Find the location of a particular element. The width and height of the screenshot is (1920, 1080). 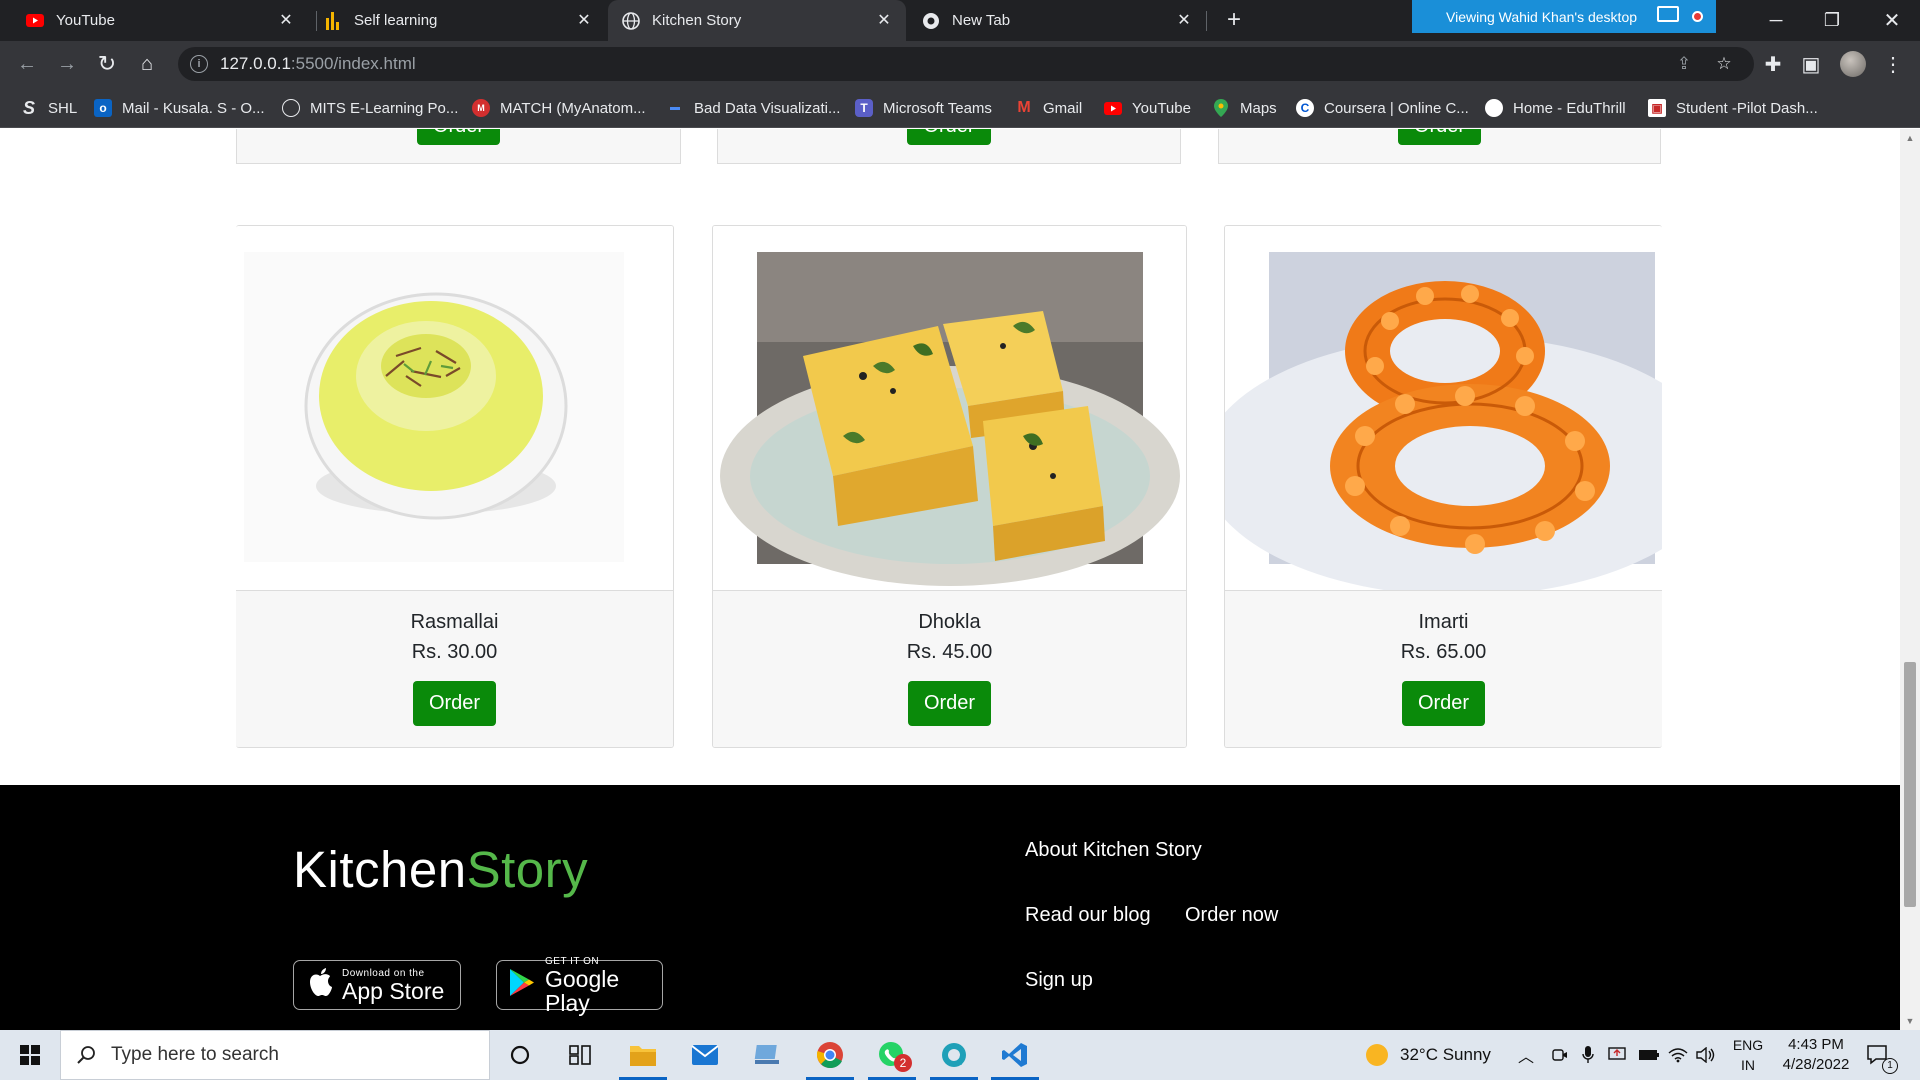

footer-logo: KitchenStory is located at coordinates (440, 869).